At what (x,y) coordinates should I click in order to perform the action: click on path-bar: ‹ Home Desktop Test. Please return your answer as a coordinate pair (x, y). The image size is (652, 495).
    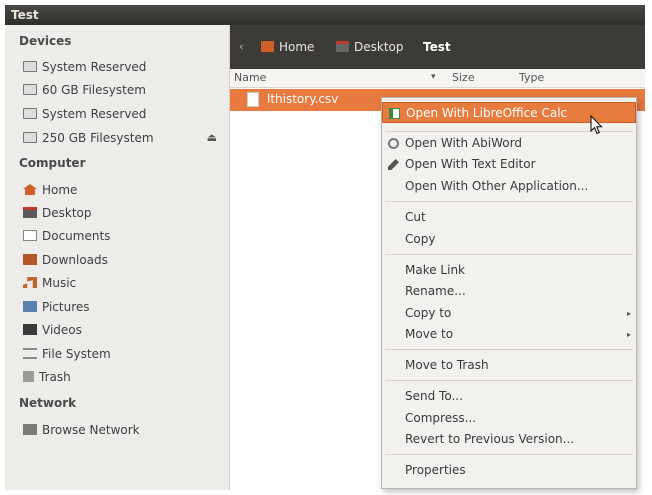
    Looking at the image, I should click on (437, 47).